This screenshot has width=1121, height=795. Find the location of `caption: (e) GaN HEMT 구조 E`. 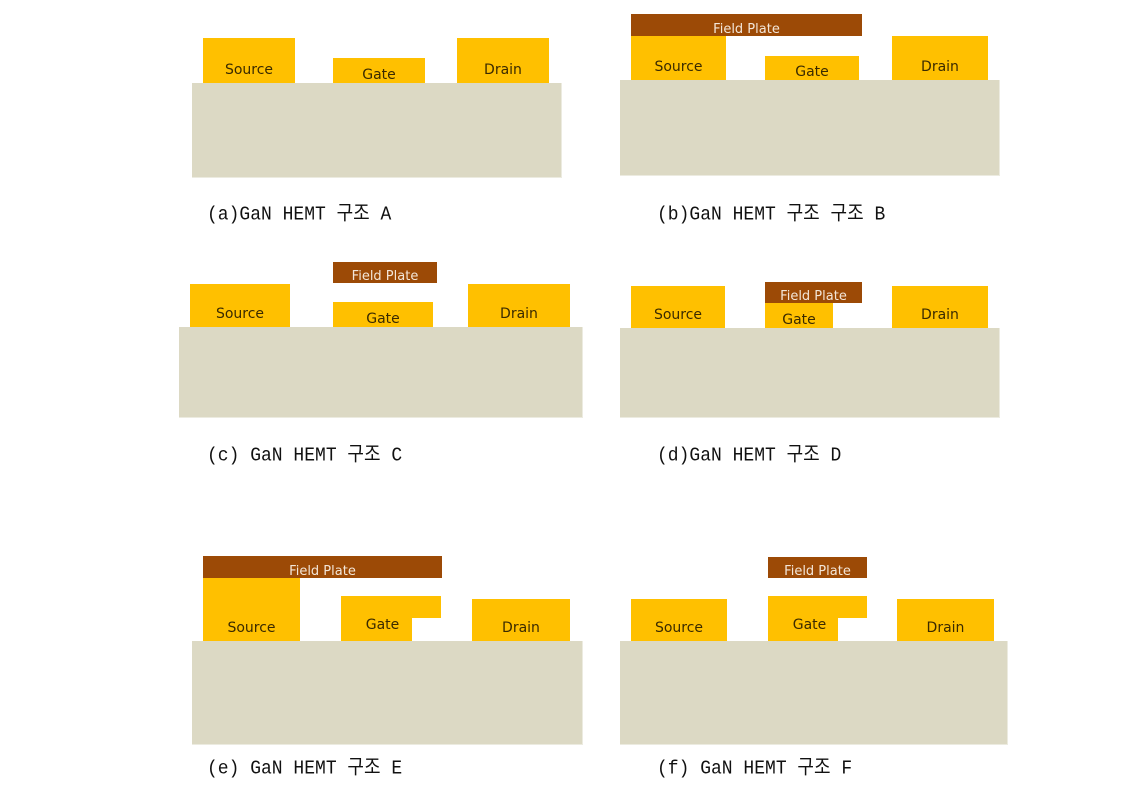

caption: (e) GaN HEMT 구조 E is located at coordinates (305, 769).